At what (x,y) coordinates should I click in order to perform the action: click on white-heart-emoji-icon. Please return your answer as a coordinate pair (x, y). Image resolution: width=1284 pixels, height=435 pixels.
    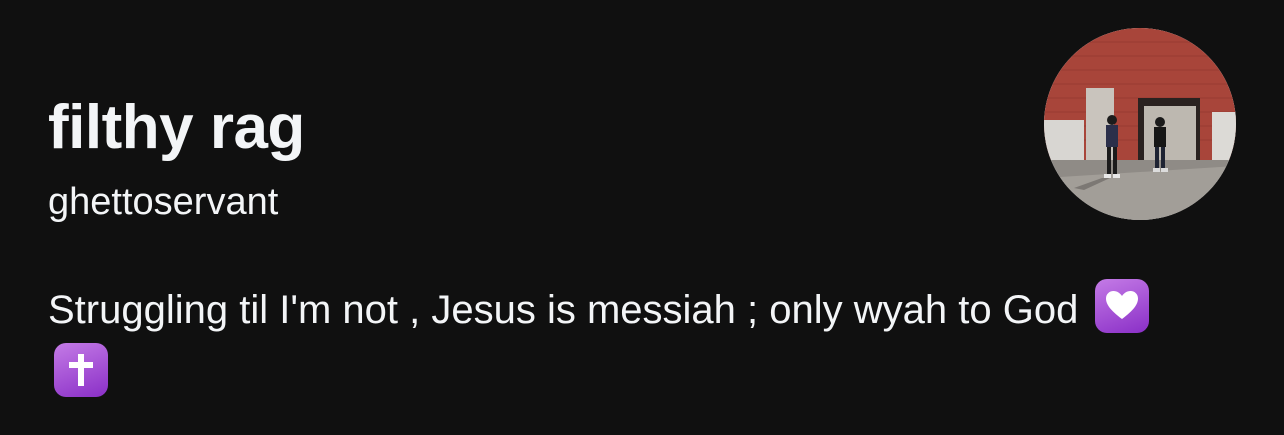
    Looking at the image, I should click on (1122, 306).